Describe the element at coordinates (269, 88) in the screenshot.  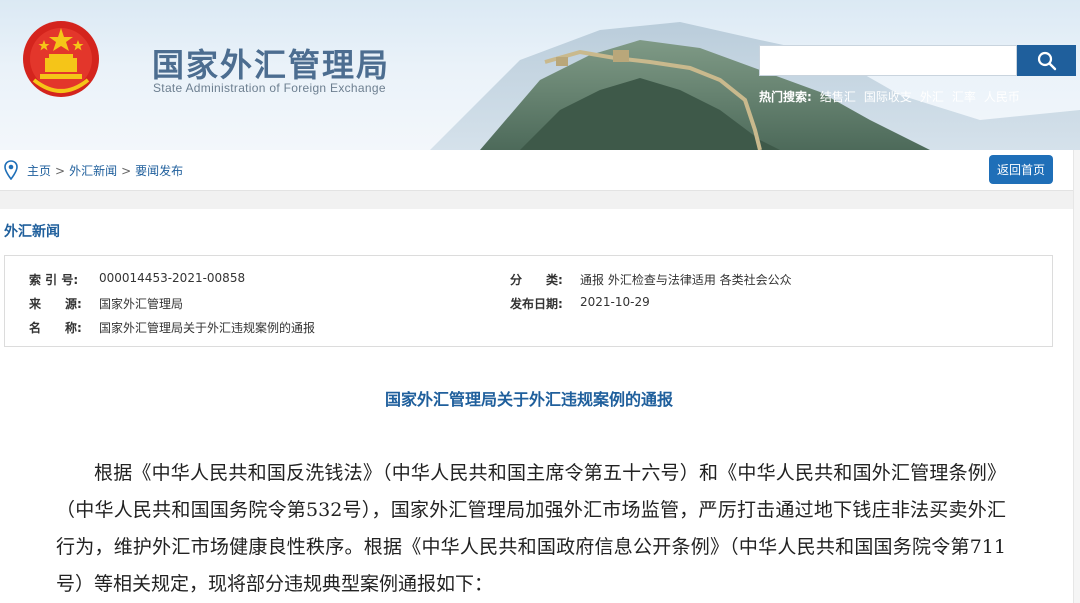
I see `site-logo-english: State Administration of Foreign Exchange` at that location.